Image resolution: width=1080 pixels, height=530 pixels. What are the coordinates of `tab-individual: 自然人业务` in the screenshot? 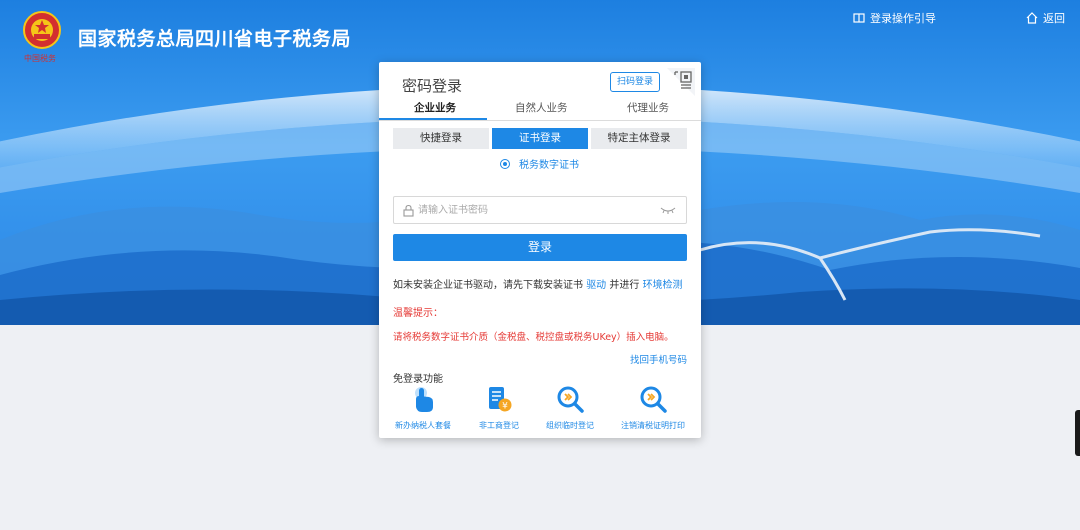 It's located at (541, 107).